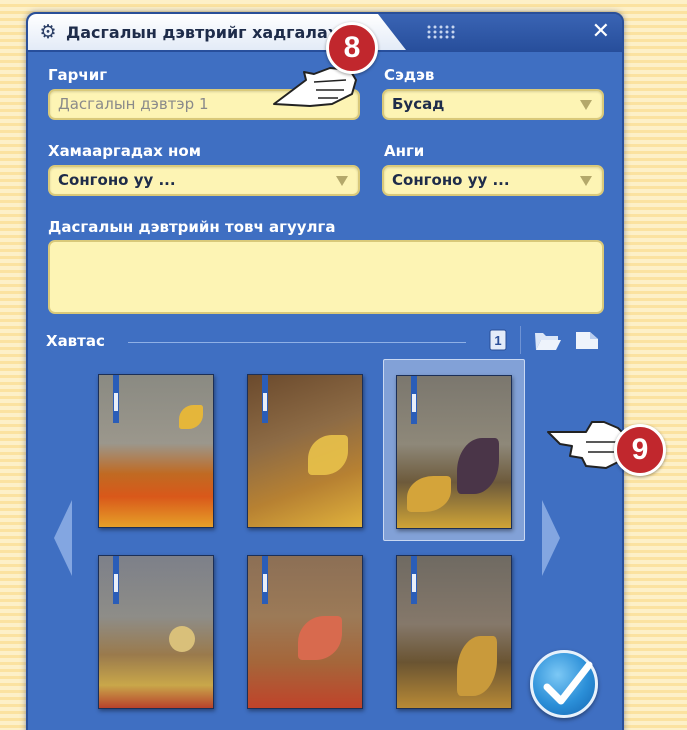 The image size is (687, 730). I want to click on step-badge: 9, so click(640, 450).